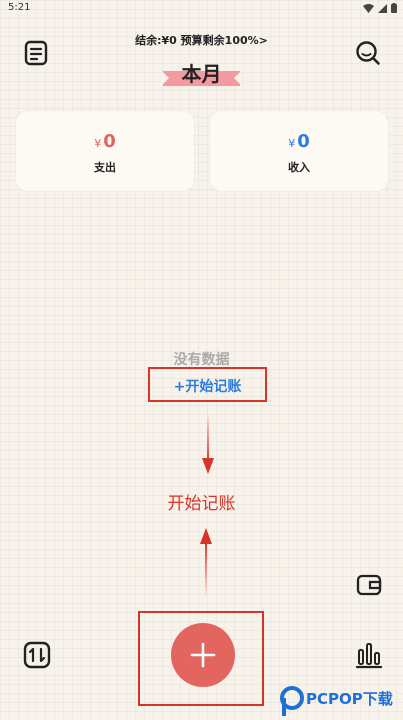  I want to click on start-link-highlight: +开始记账, so click(207, 384).